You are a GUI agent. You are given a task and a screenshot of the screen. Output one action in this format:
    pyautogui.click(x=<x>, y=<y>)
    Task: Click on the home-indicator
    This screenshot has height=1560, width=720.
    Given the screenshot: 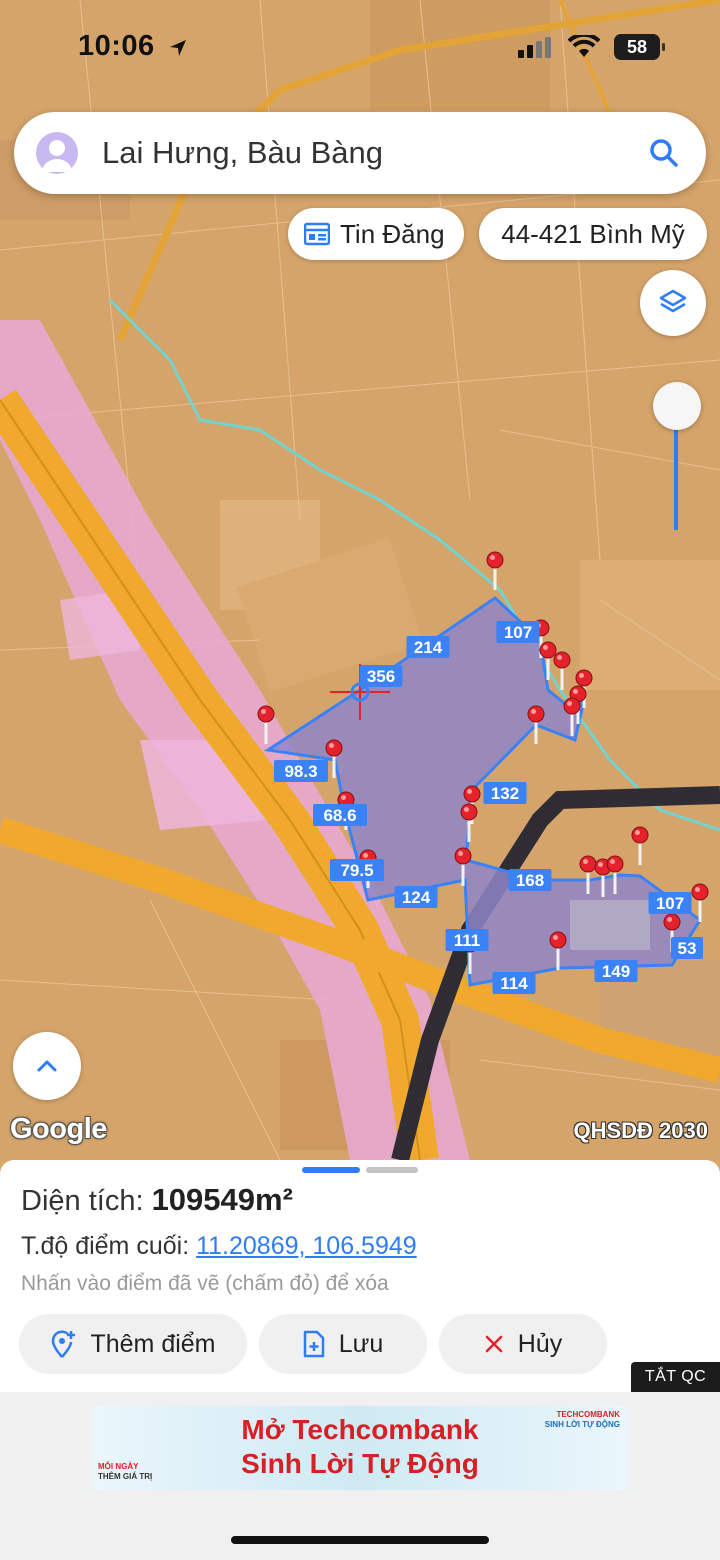 What is the action you would take?
    pyautogui.click(x=360, y=1540)
    